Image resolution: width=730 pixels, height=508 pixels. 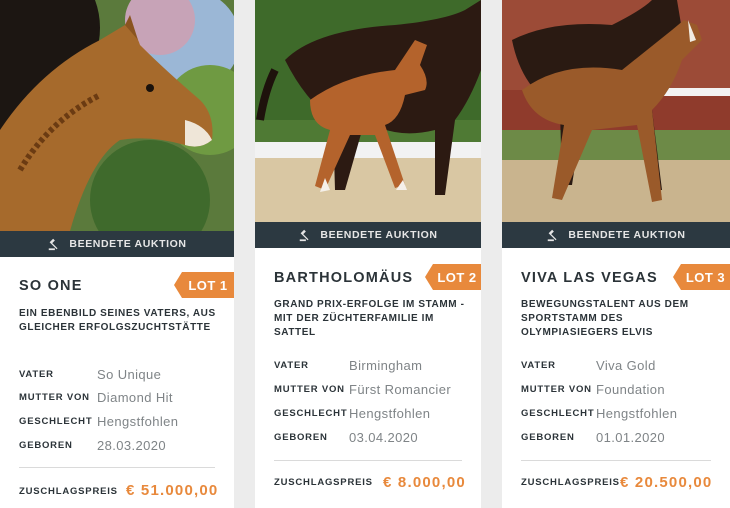 What do you see at coordinates (400, 389) in the screenshot?
I see `detail-value: Fürst Romancier` at bounding box center [400, 389].